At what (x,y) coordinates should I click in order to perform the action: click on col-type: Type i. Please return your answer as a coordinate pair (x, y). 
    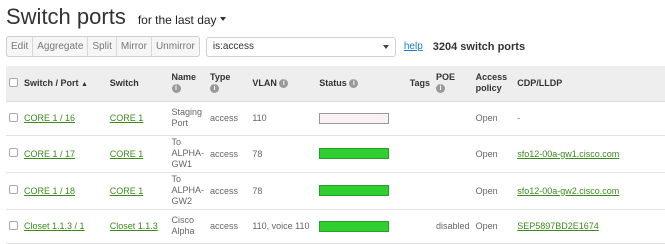
    Looking at the image, I should click on (228, 84).